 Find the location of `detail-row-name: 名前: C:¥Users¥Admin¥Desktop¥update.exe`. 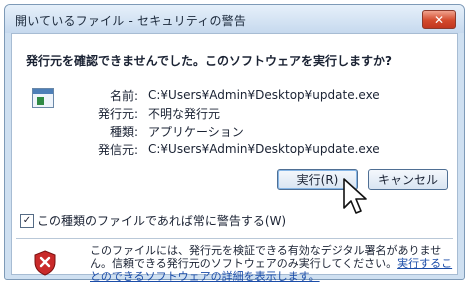

detail-row-name: 名前: C:¥Users¥Admin¥Desktop¥update.exe is located at coordinates (235, 95).